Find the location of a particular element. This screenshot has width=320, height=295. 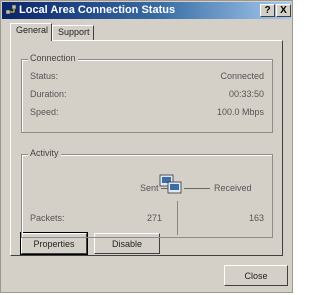

close-button: Close is located at coordinates (256, 275).